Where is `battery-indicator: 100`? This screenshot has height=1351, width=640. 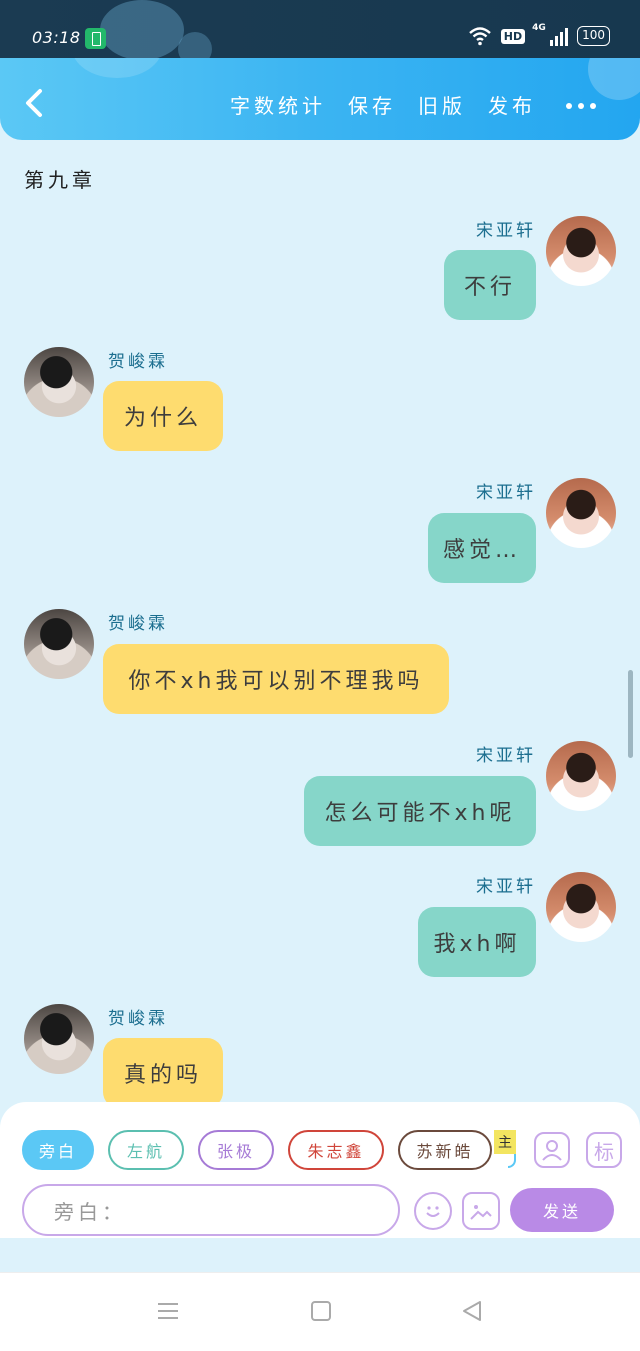
battery-indicator: 100 is located at coordinates (593, 36).